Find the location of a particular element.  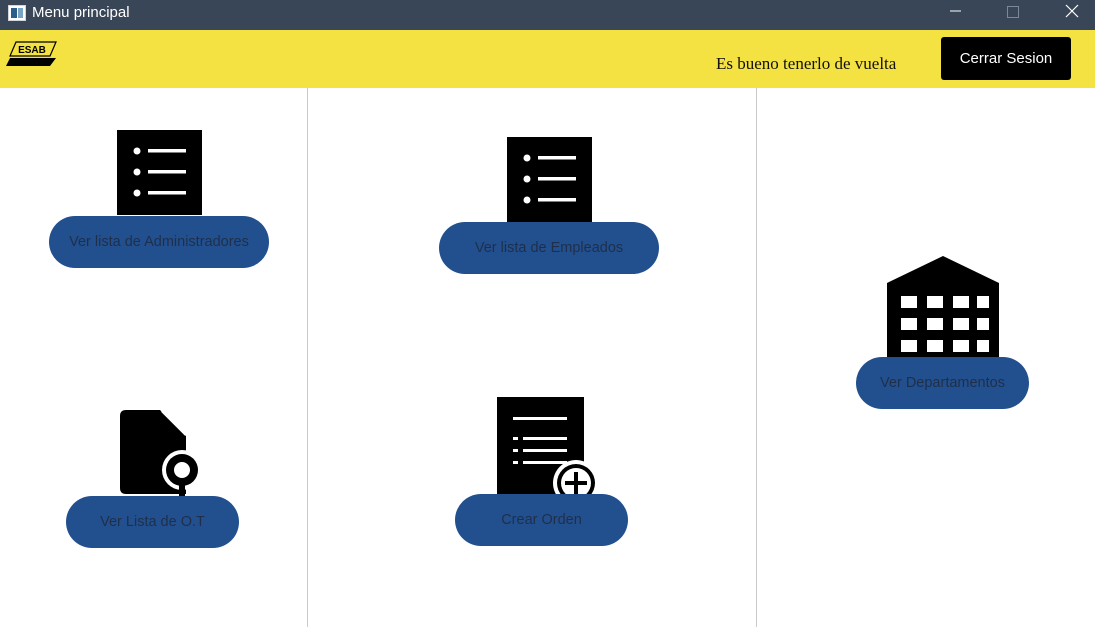

view-work-orders-button: Ver Lista de O.T is located at coordinates (152, 522).